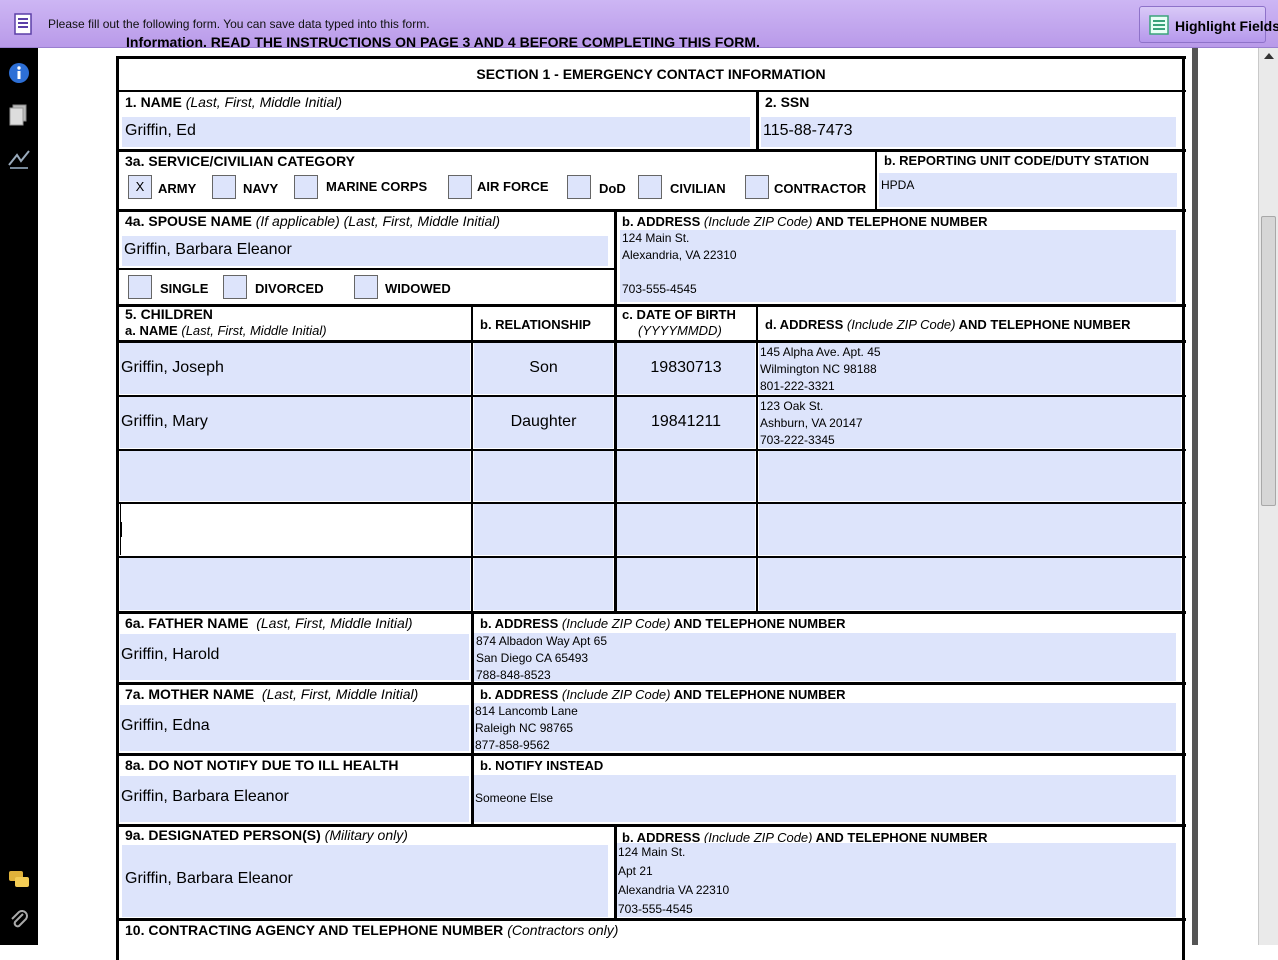 The image size is (1278, 960). What do you see at coordinates (679, 314) in the screenshot?
I see `dob-col: c. DATE OF BIRTH` at bounding box center [679, 314].